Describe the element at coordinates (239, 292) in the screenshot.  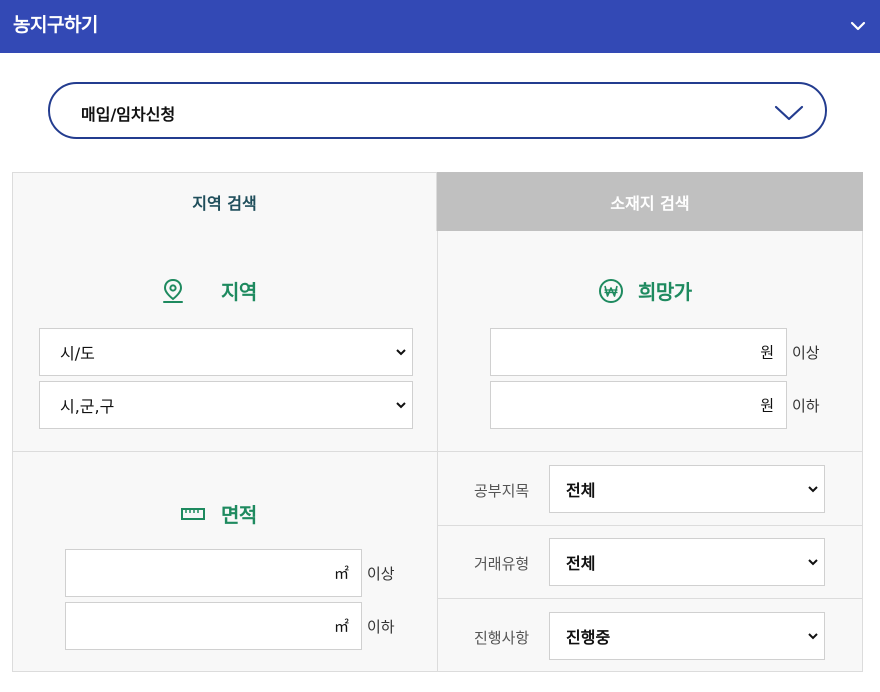
I see `region-title-text: 지역` at that location.